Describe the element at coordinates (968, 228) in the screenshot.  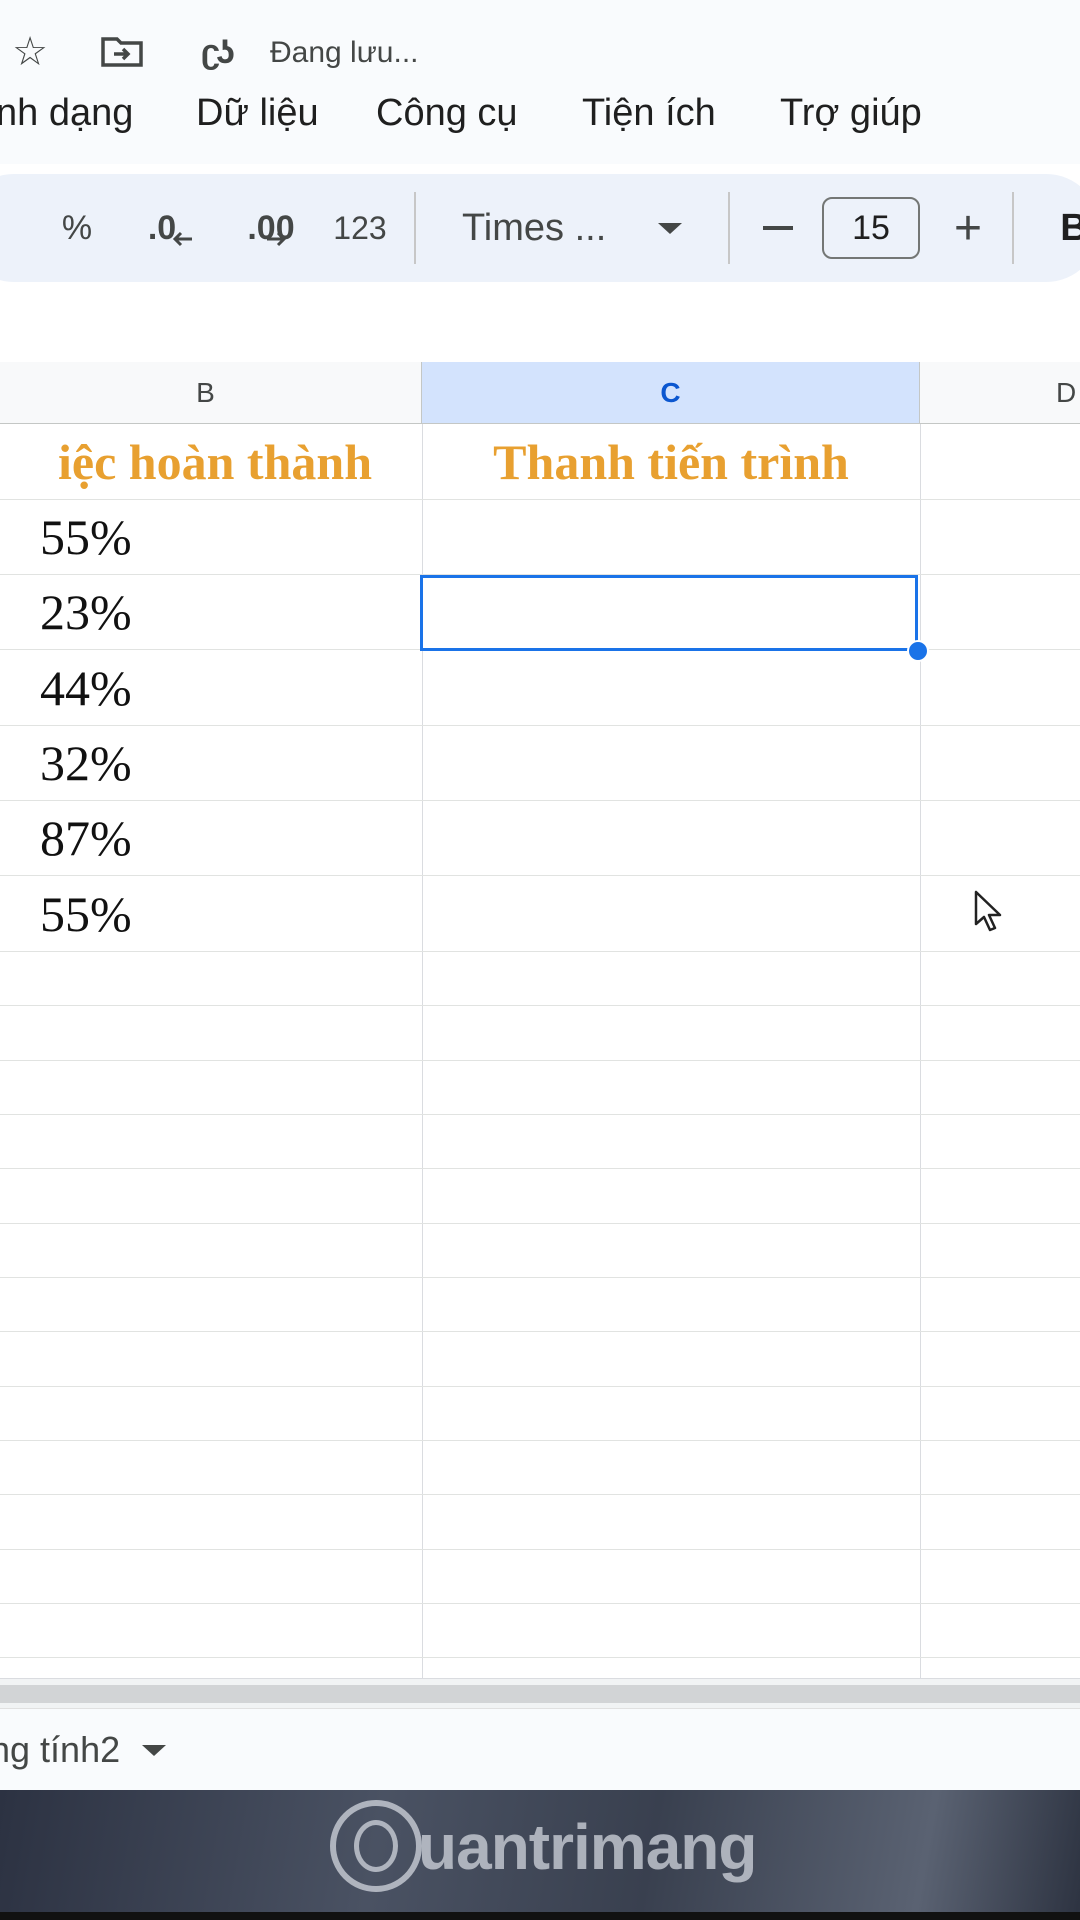
I see `increase-font-size-button: +` at that location.